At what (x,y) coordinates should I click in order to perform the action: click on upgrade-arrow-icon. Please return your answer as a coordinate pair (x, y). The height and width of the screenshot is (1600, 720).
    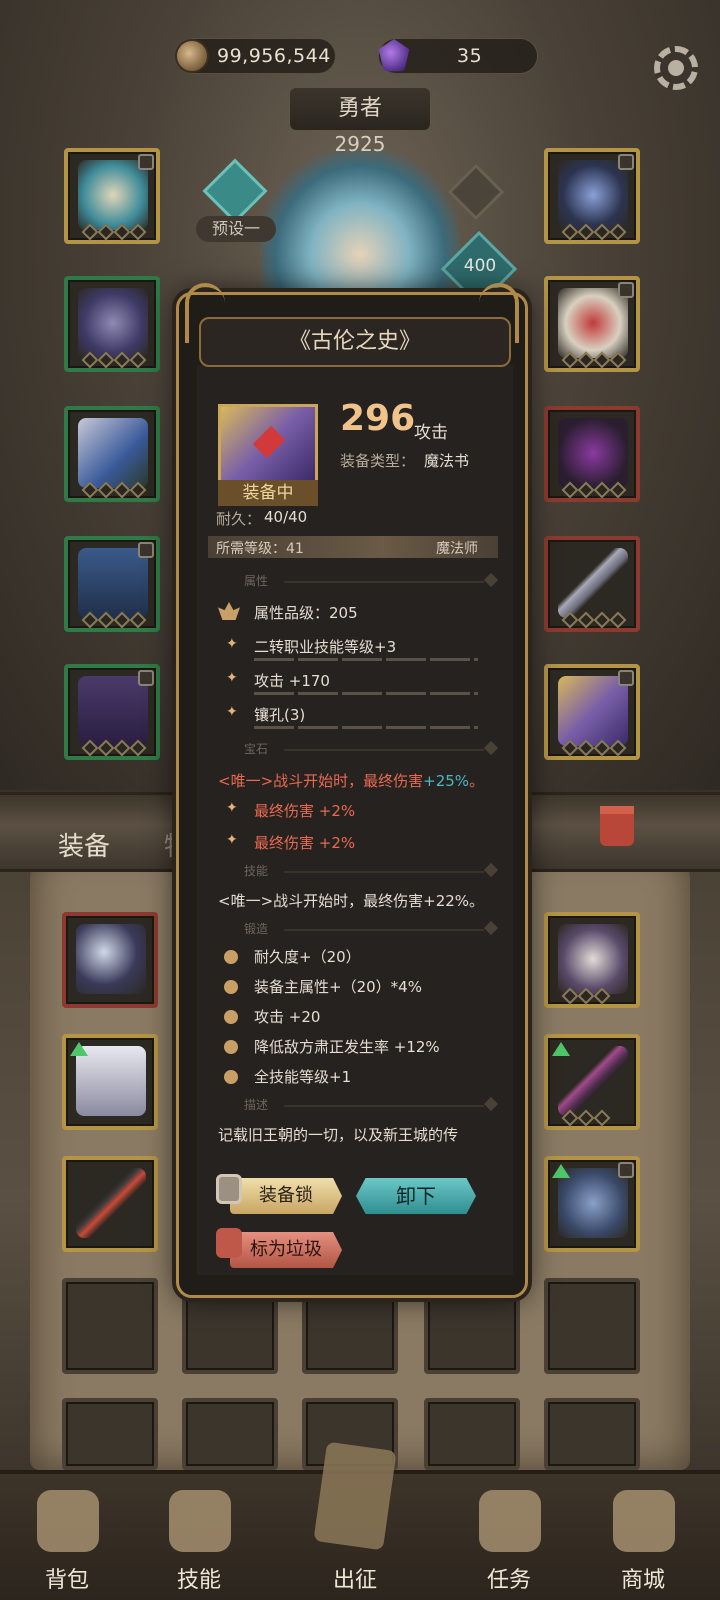
    Looking at the image, I should click on (561, 1171).